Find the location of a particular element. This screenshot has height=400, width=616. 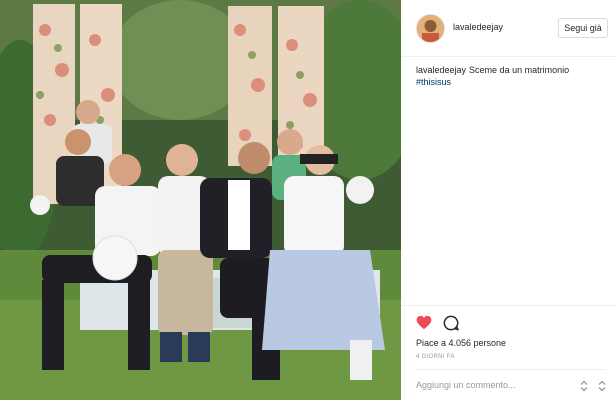

following-button: Segui già is located at coordinates (583, 28).